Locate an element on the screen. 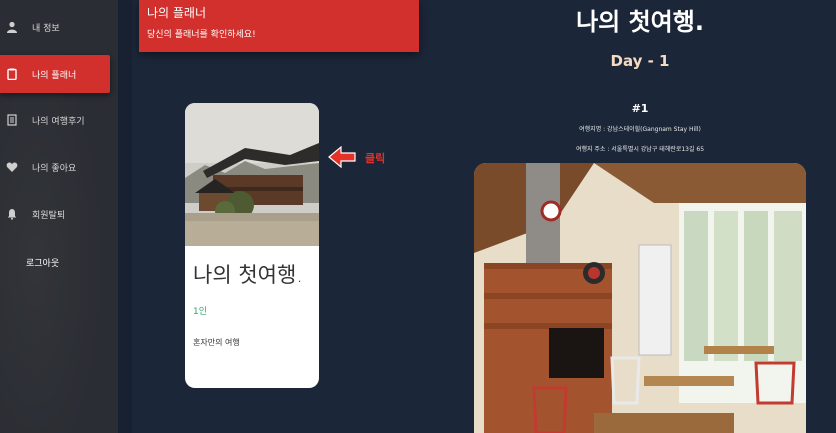 The width and height of the screenshot is (836, 433). sidebar: 내 정보 나의 플래너 나의 여행후기 나의 좋아요 회원탈퇴 로그아웃 is located at coordinates (59, 216).